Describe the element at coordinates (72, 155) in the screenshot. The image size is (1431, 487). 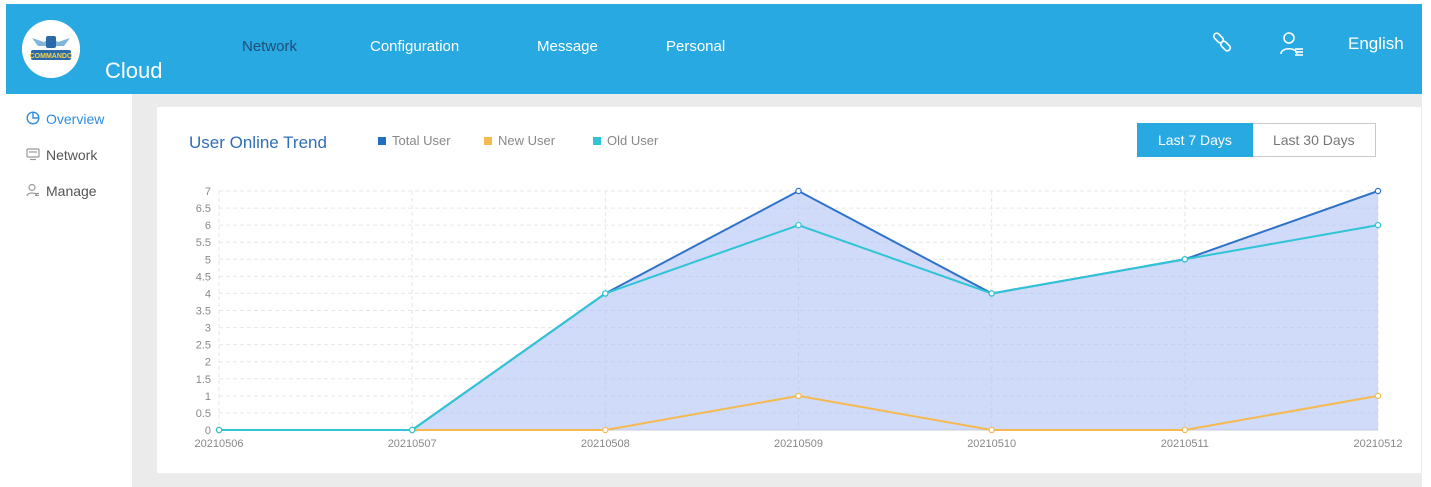
I see `sidebar-item-label: Network` at that location.